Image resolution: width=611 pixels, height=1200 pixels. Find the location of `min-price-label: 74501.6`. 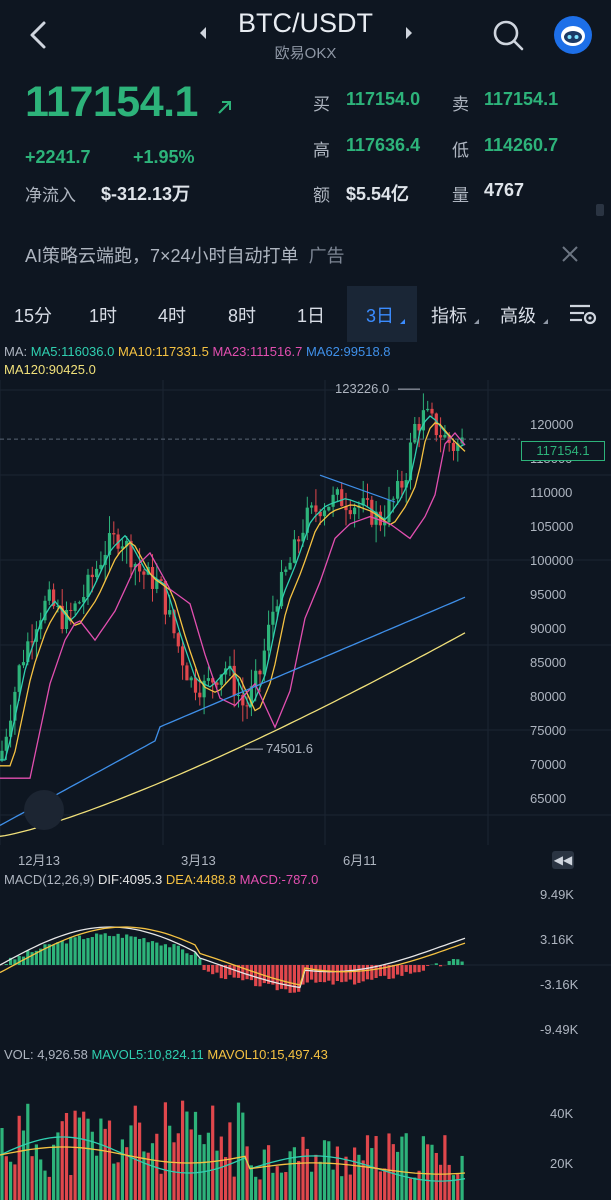

min-price-label: 74501.6 is located at coordinates (289, 748).